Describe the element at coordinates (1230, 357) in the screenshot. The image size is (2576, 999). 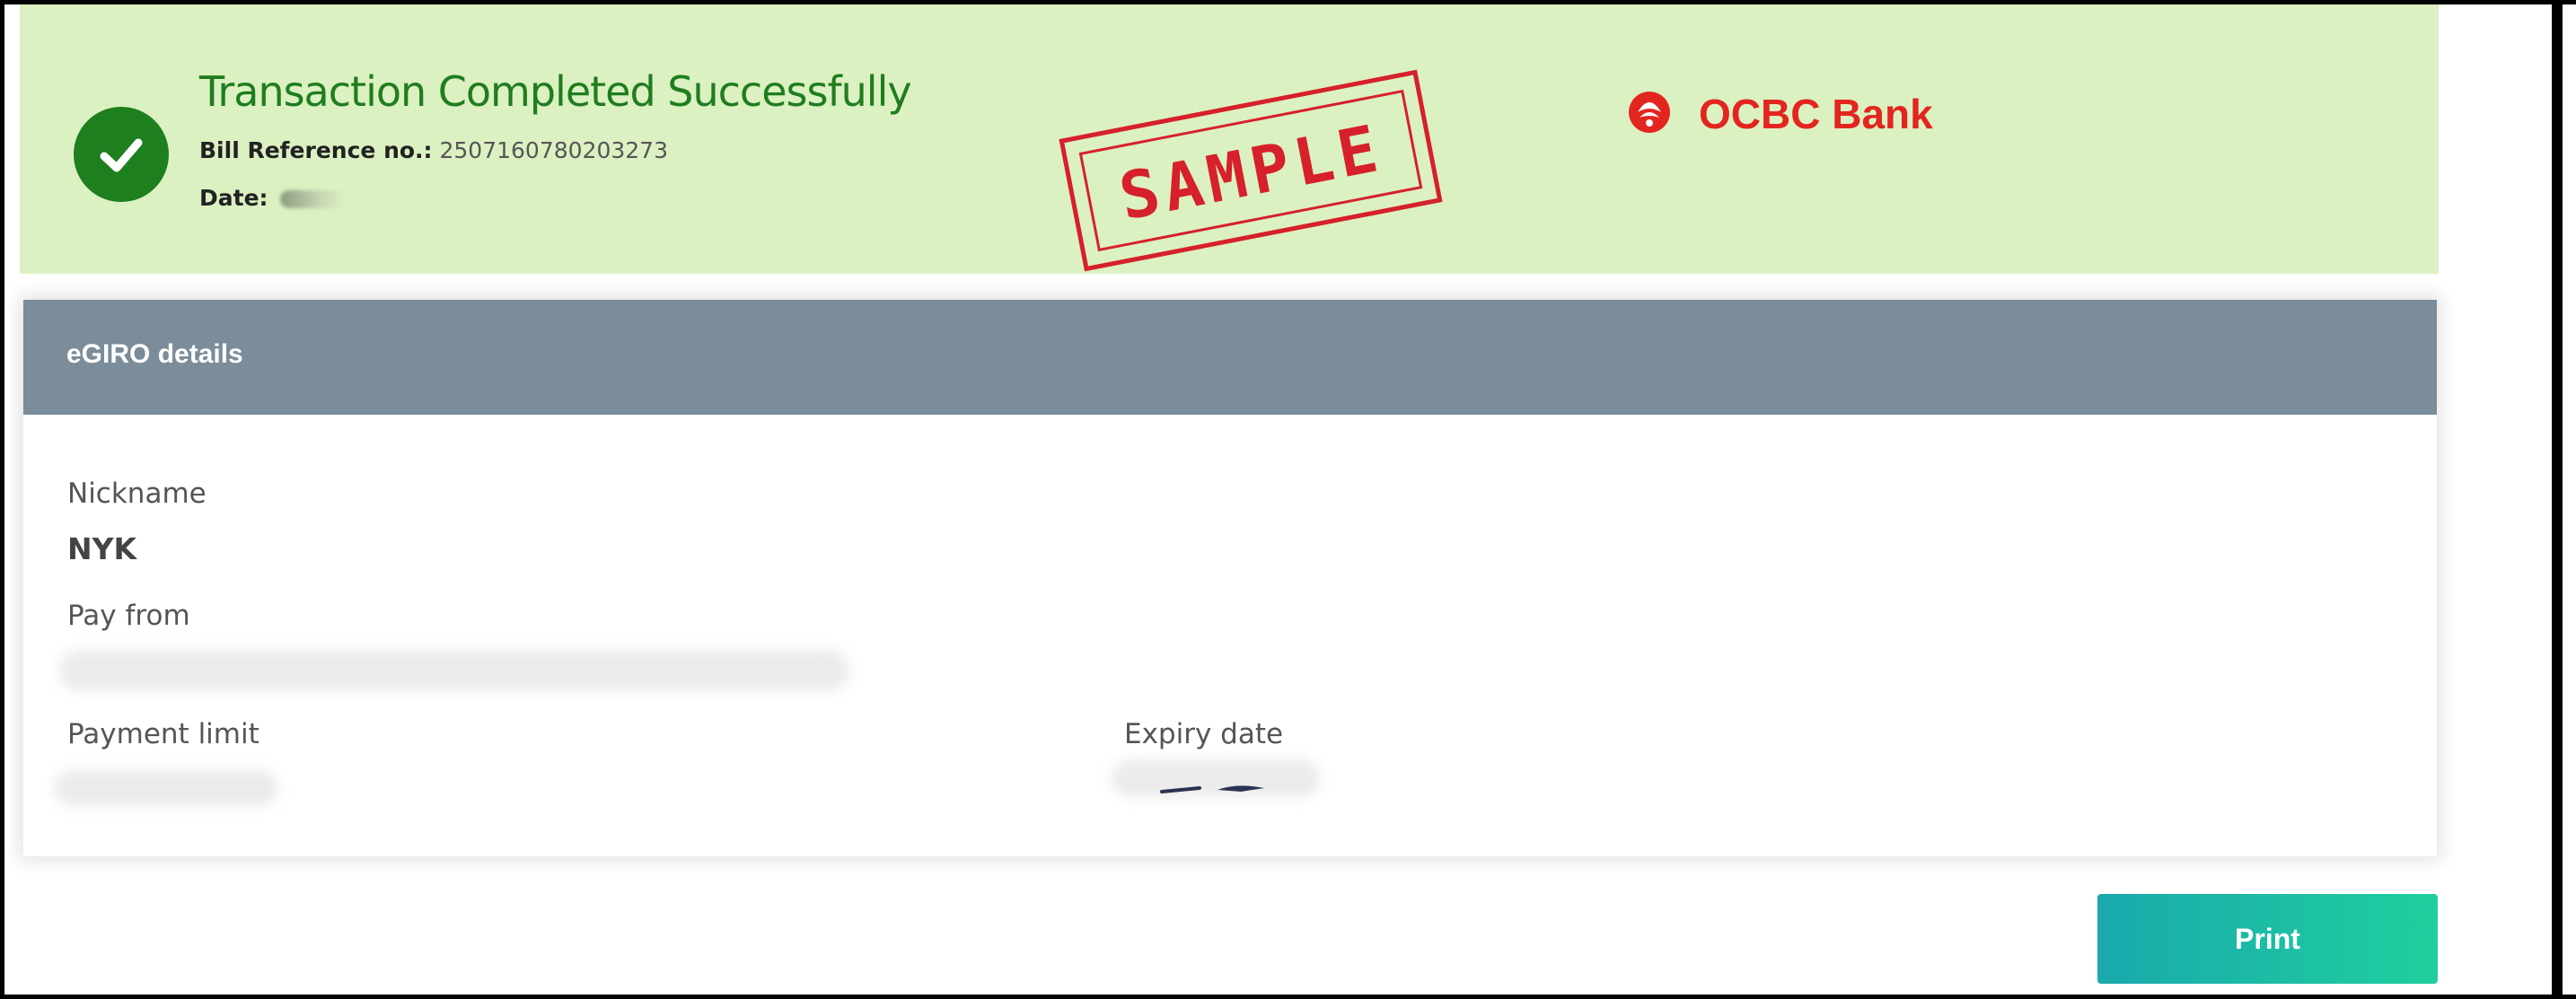
I see `card-header: eGIRO details` at that location.